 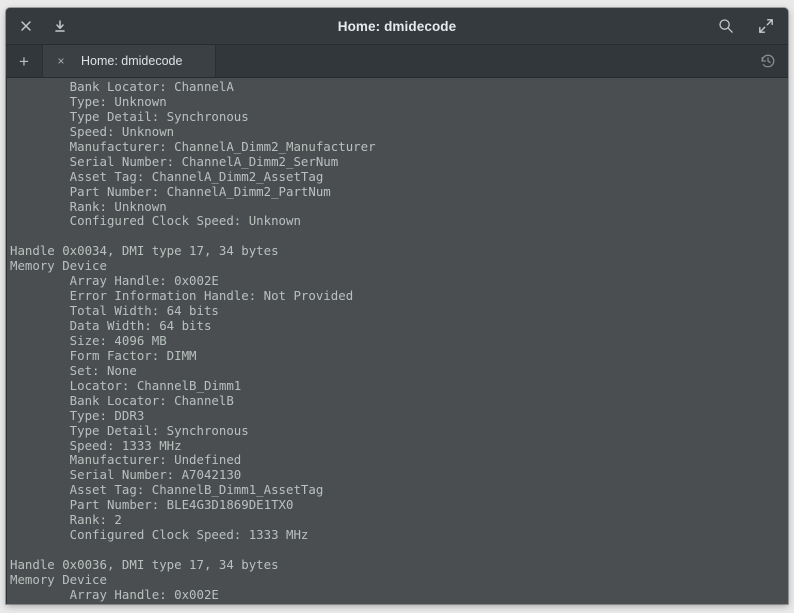 I want to click on terminal-line: Rank: Unknown, so click(x=88, y=206).